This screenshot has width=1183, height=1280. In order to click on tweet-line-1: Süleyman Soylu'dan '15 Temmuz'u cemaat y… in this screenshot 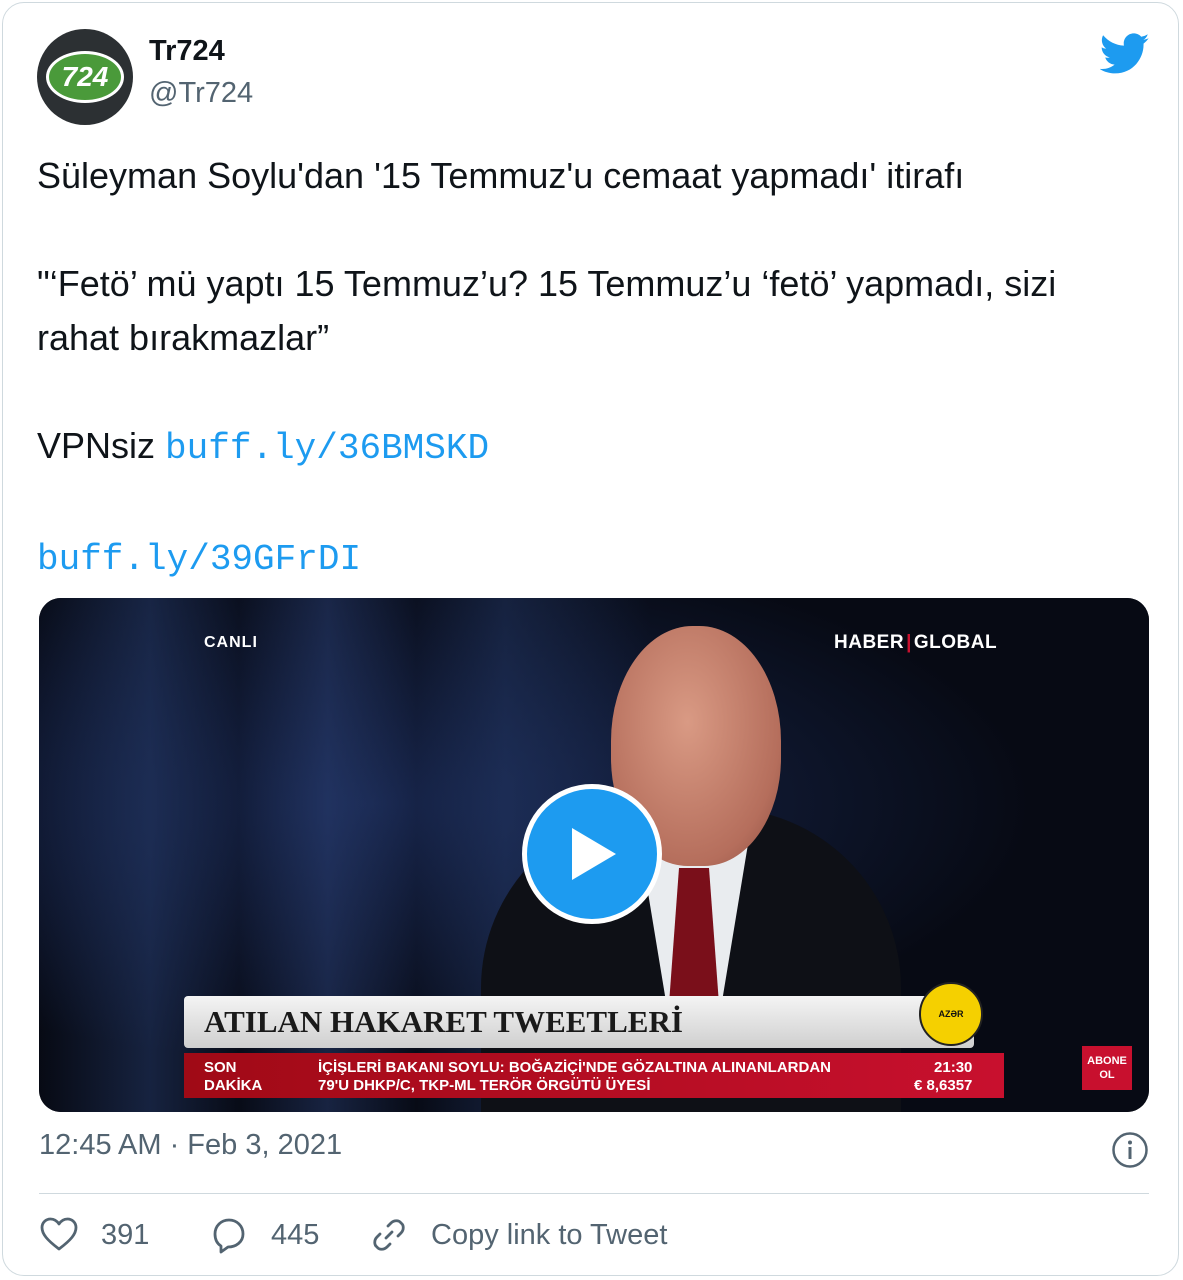, I will do `click(501, 175)`.